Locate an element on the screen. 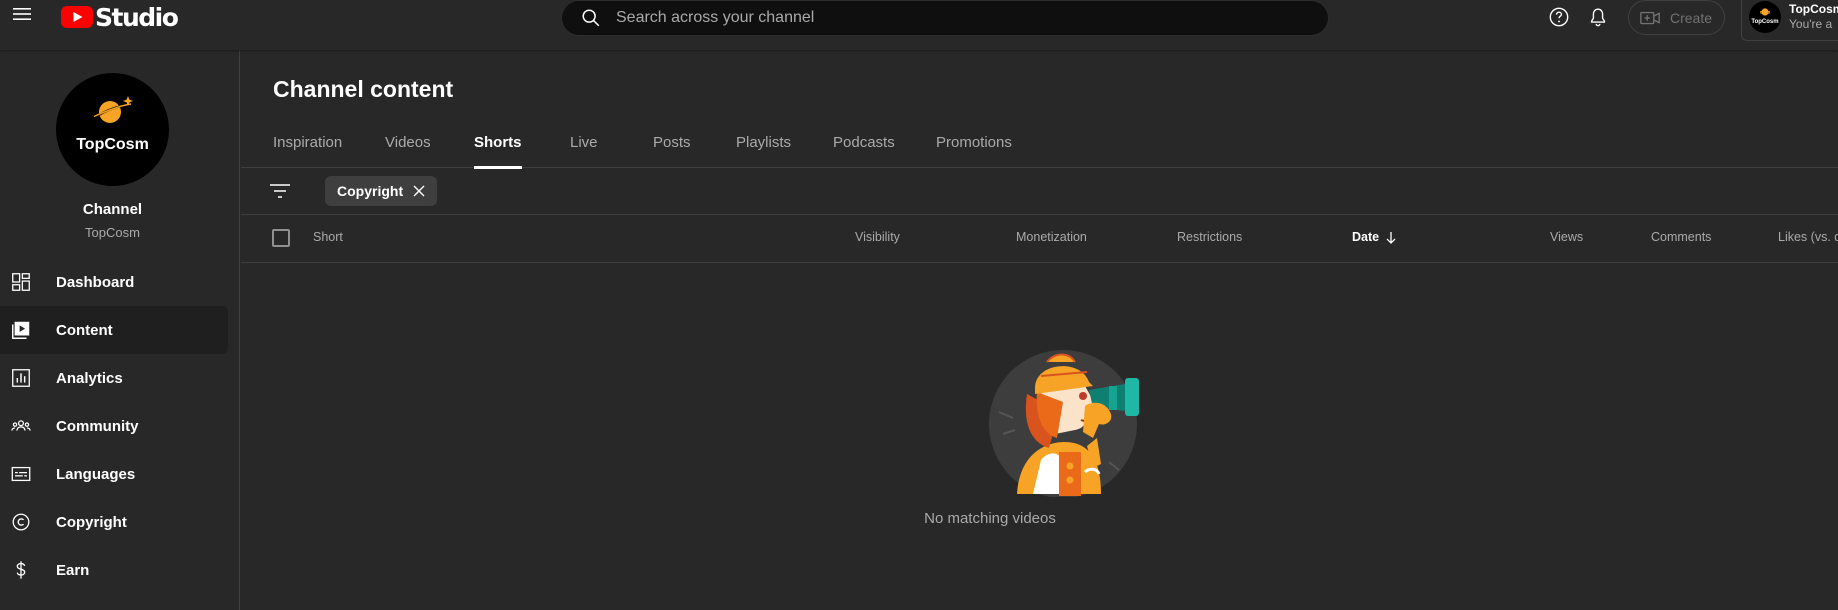 This screenshot has width=1838, height=610. youtube-play-icon is located at coordinates (77, 17).